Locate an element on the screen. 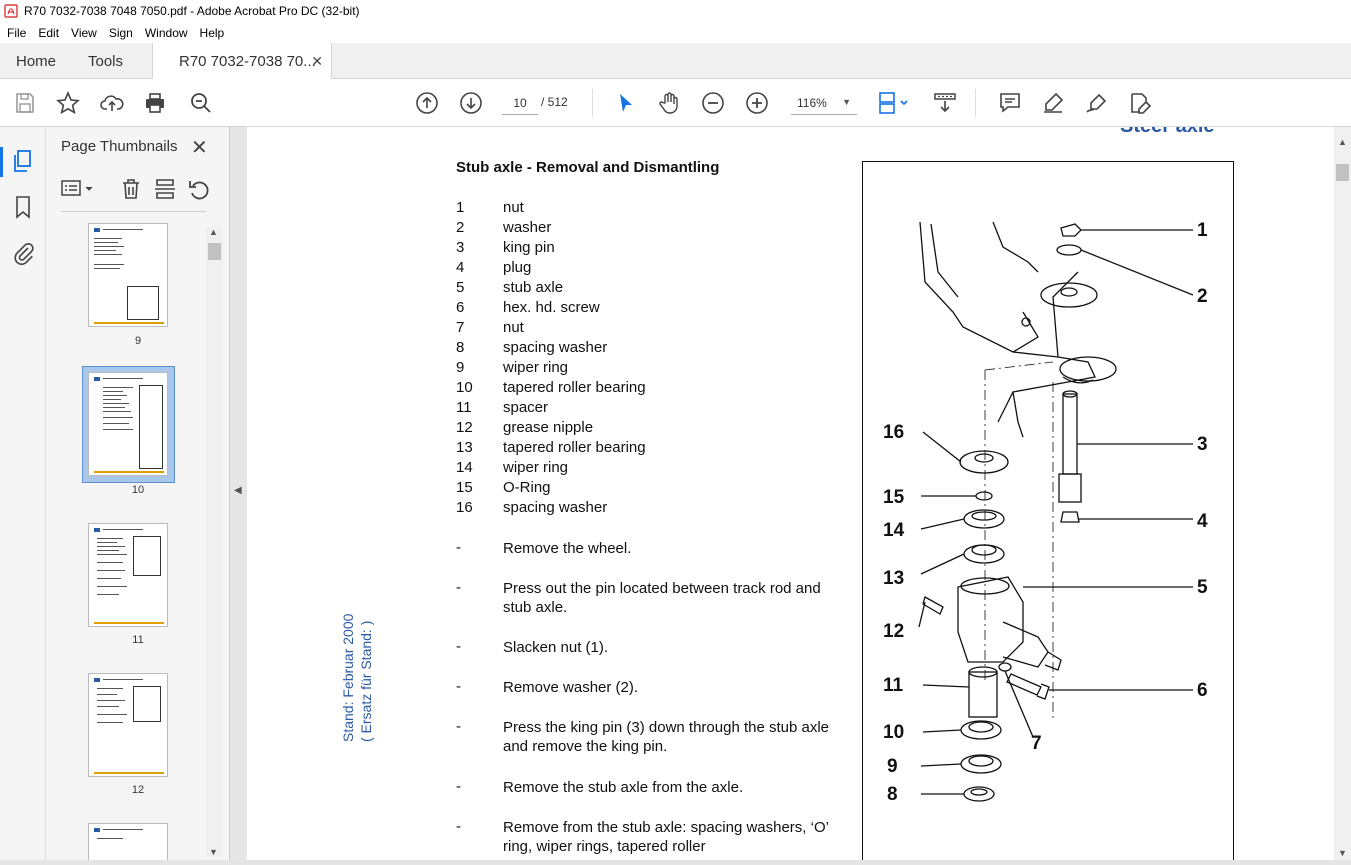 This screenshot has width=1351, height=865. delete-icon is located at coordinates (131, 189).